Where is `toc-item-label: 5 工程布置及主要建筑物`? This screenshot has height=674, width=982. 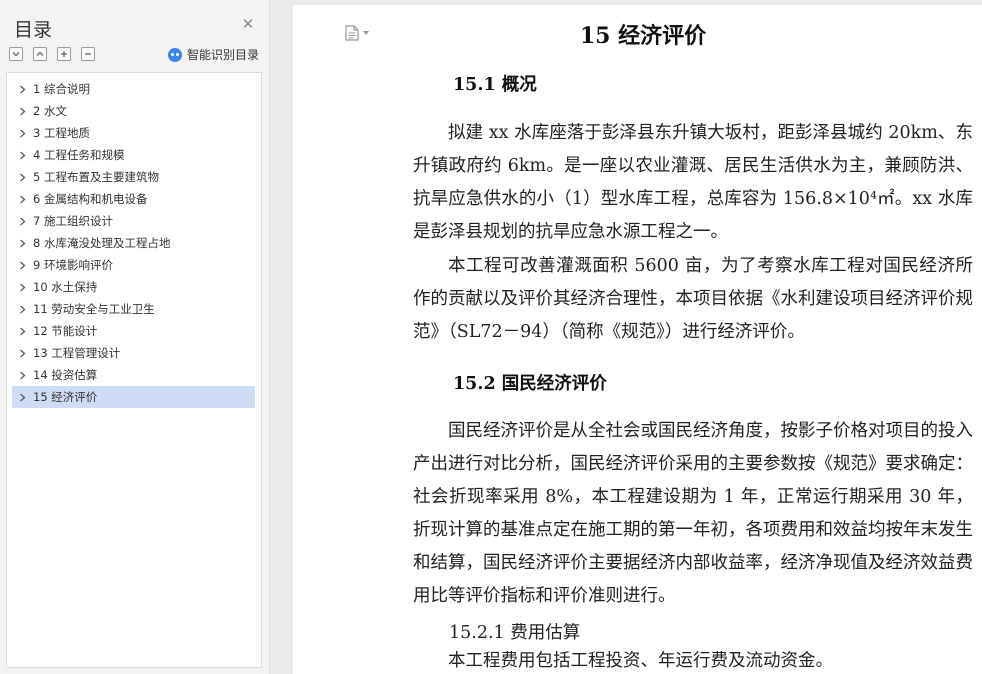 toc-item-label: 5 工程布置及主要建筑物 is located at coordinates (96, 177).